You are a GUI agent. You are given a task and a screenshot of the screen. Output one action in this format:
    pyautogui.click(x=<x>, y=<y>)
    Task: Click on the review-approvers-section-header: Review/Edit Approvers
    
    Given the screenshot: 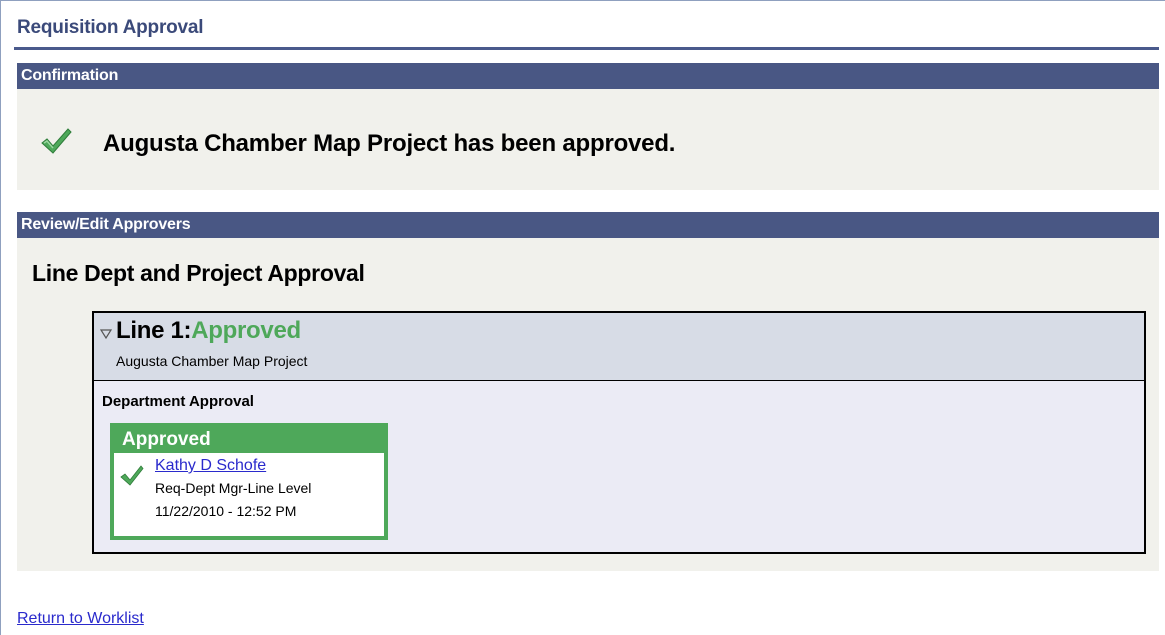 What is the action you would take?
    pyautogui.click(x=588, y=225)
    